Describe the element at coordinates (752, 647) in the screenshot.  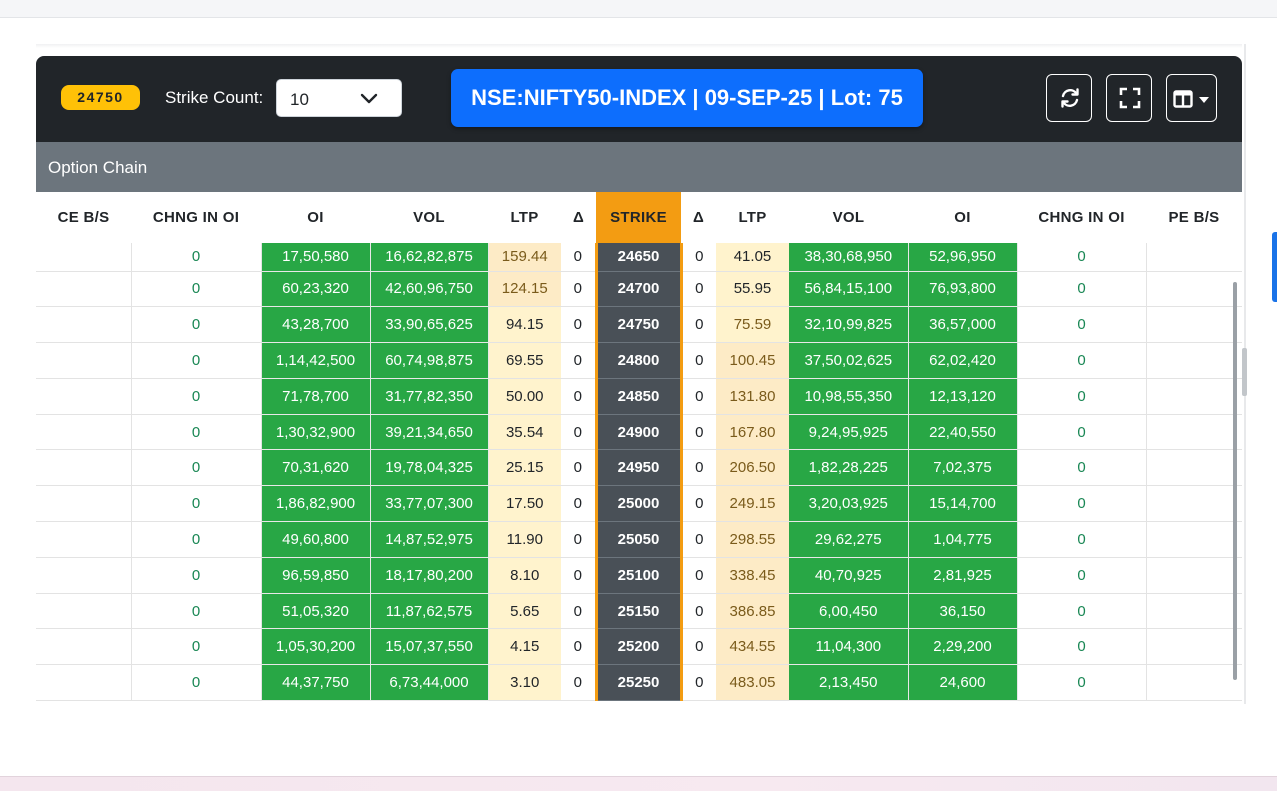
I see `pe-ltp-cell: 434.55` at that location.